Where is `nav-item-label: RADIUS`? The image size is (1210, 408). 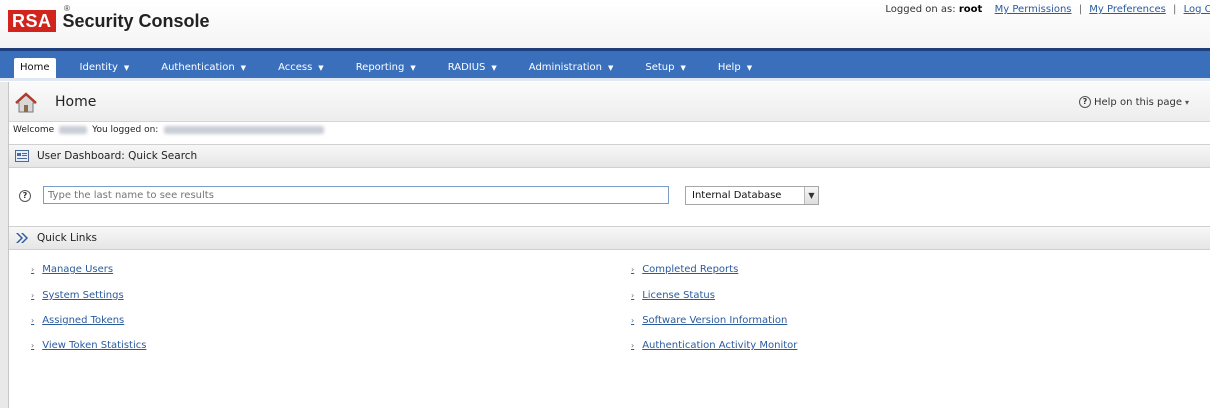
nav-item-label: RADIUS is located at coordinates (466, 67).